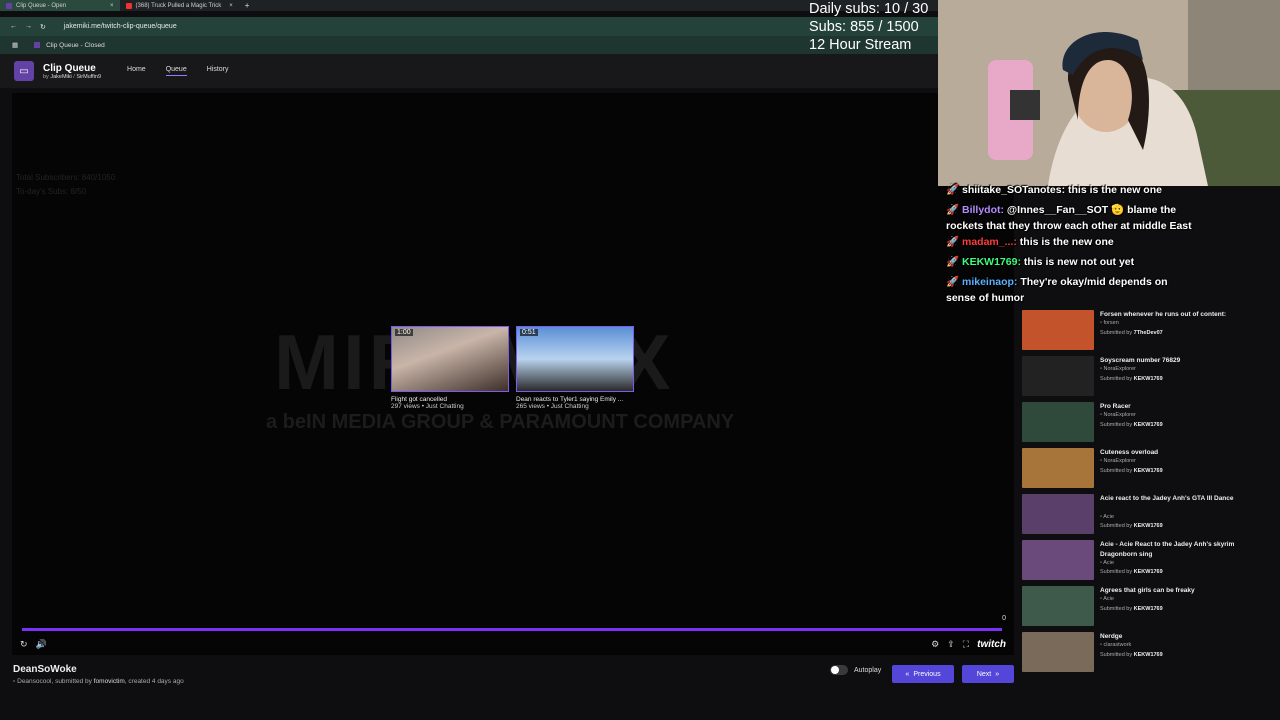  I want to click on volume-icon: 🔊, so click(41, 644).